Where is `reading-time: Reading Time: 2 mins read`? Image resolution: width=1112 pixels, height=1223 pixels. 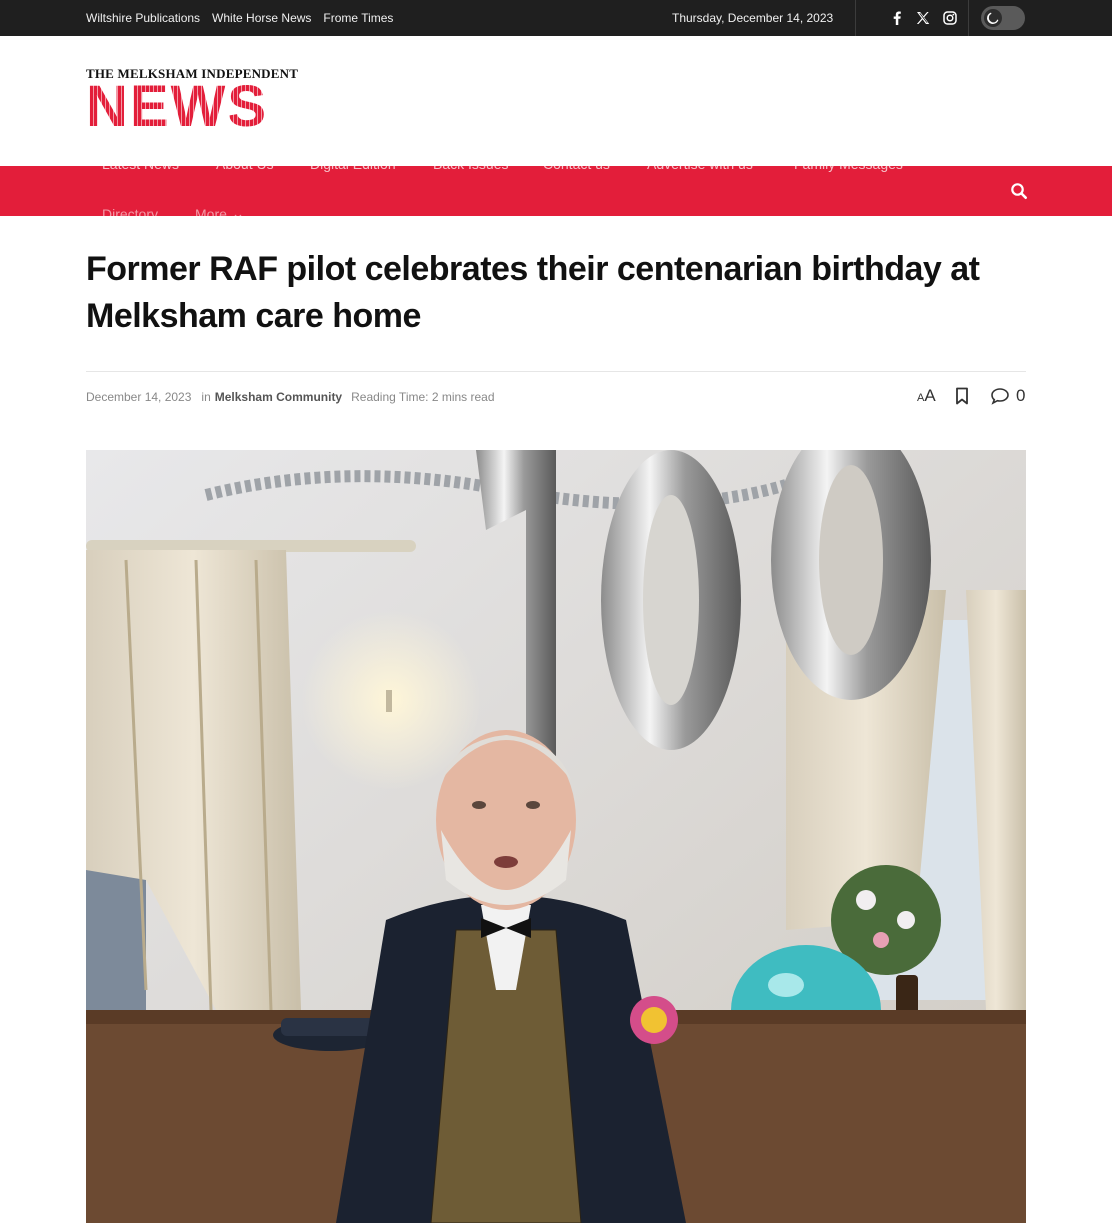
reading-time: Reading Time: 2 mins read is located at coordinates (423, 397).